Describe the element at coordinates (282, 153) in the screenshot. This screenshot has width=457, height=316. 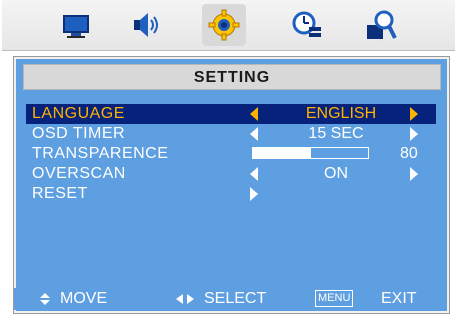
I see `transparence-slider-fill` at that location.